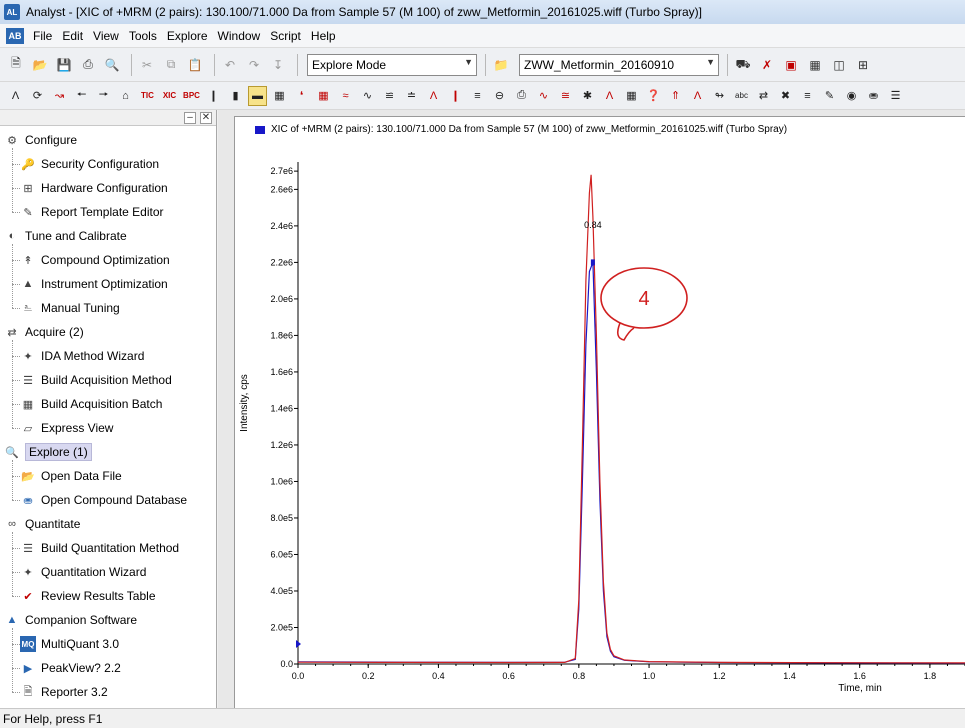 The height and width of the screenshot is (728, 965). What do you see at coordinates (235, 96) in the screenshot?
I see `bars-icon: ▮` at bounding box center [235, 96].